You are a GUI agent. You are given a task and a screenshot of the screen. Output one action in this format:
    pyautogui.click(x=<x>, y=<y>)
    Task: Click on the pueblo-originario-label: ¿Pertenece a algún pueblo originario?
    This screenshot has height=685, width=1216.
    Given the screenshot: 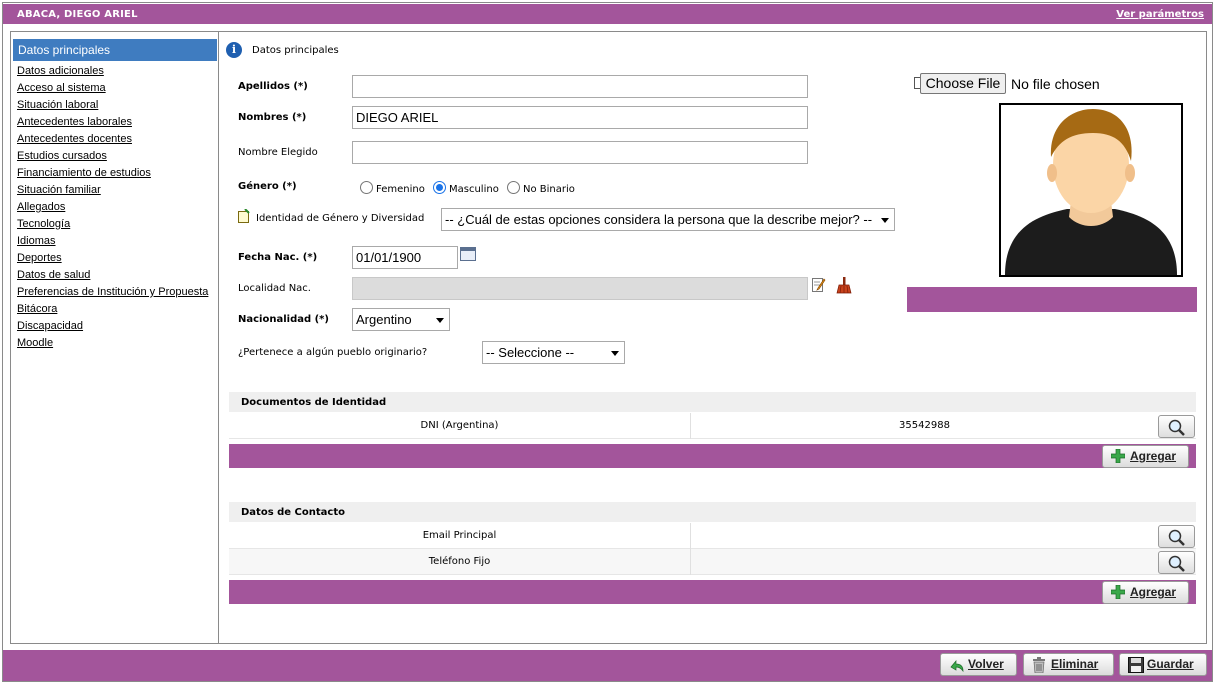 What is the action you would take?
    pyautogui.click(x=333, y=352)
    